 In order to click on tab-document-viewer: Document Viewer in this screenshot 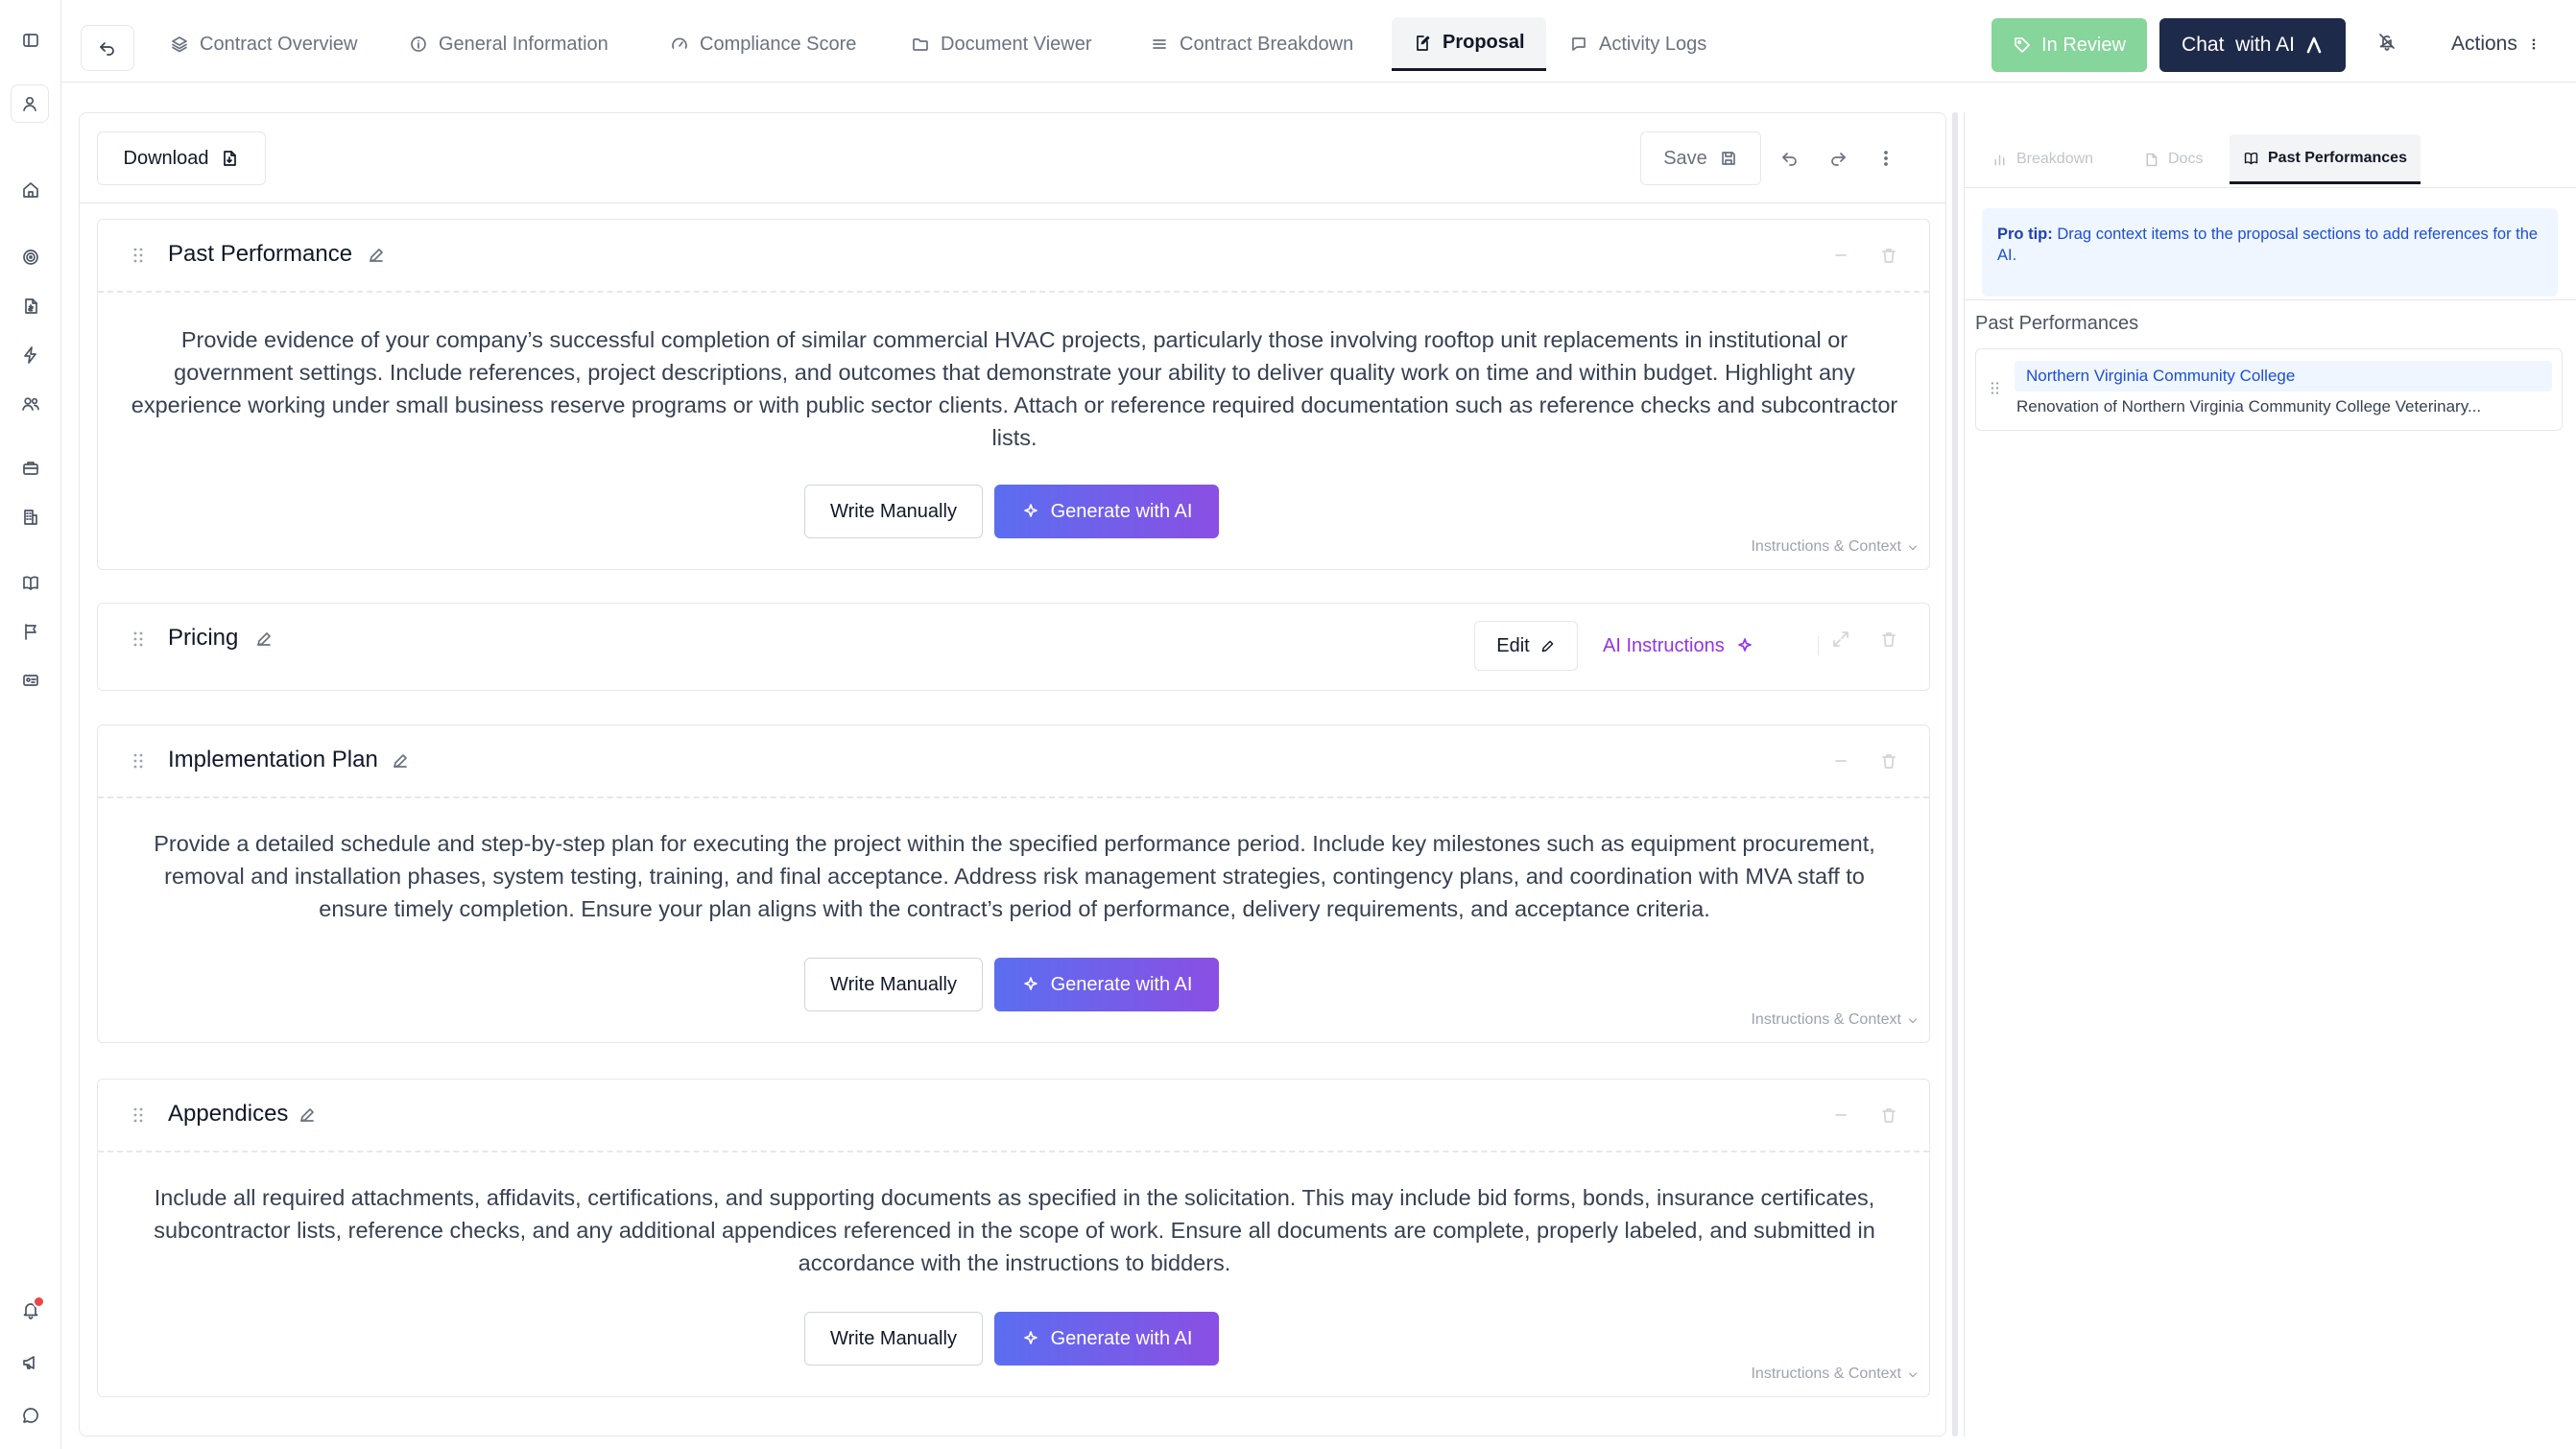, I will do `click(1001, 44)`.